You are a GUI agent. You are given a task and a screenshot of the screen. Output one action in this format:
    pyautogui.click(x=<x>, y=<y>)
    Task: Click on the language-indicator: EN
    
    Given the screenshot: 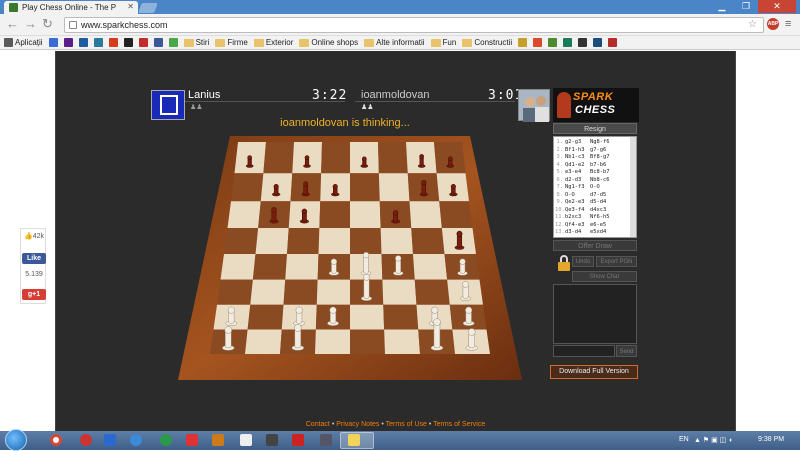 What is the action you would take?
    pyautogui.click(x=684, y=439)
    